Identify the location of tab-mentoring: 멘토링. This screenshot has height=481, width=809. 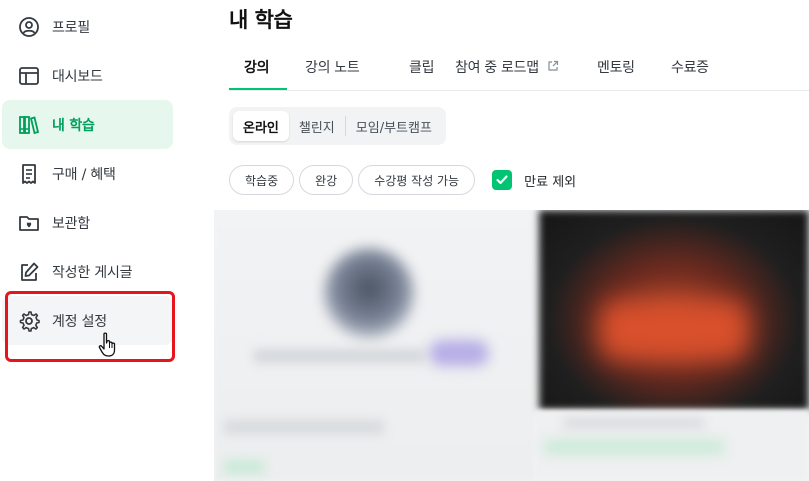
(616, 67).